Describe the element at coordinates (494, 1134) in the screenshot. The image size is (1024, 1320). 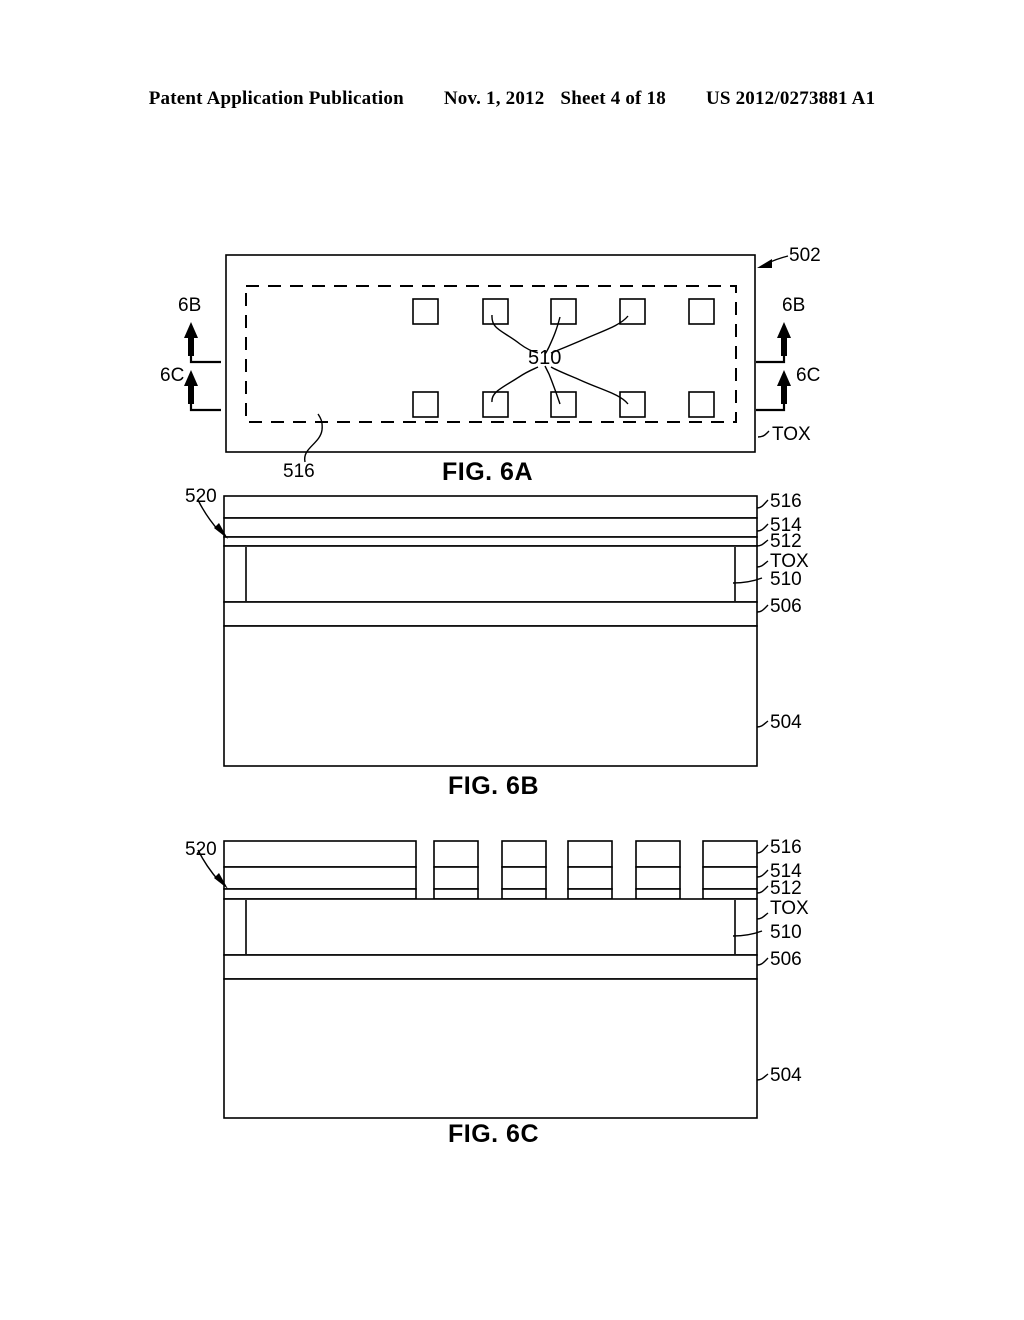
I see `fig6c-caption: FIG. 6C` at that location.